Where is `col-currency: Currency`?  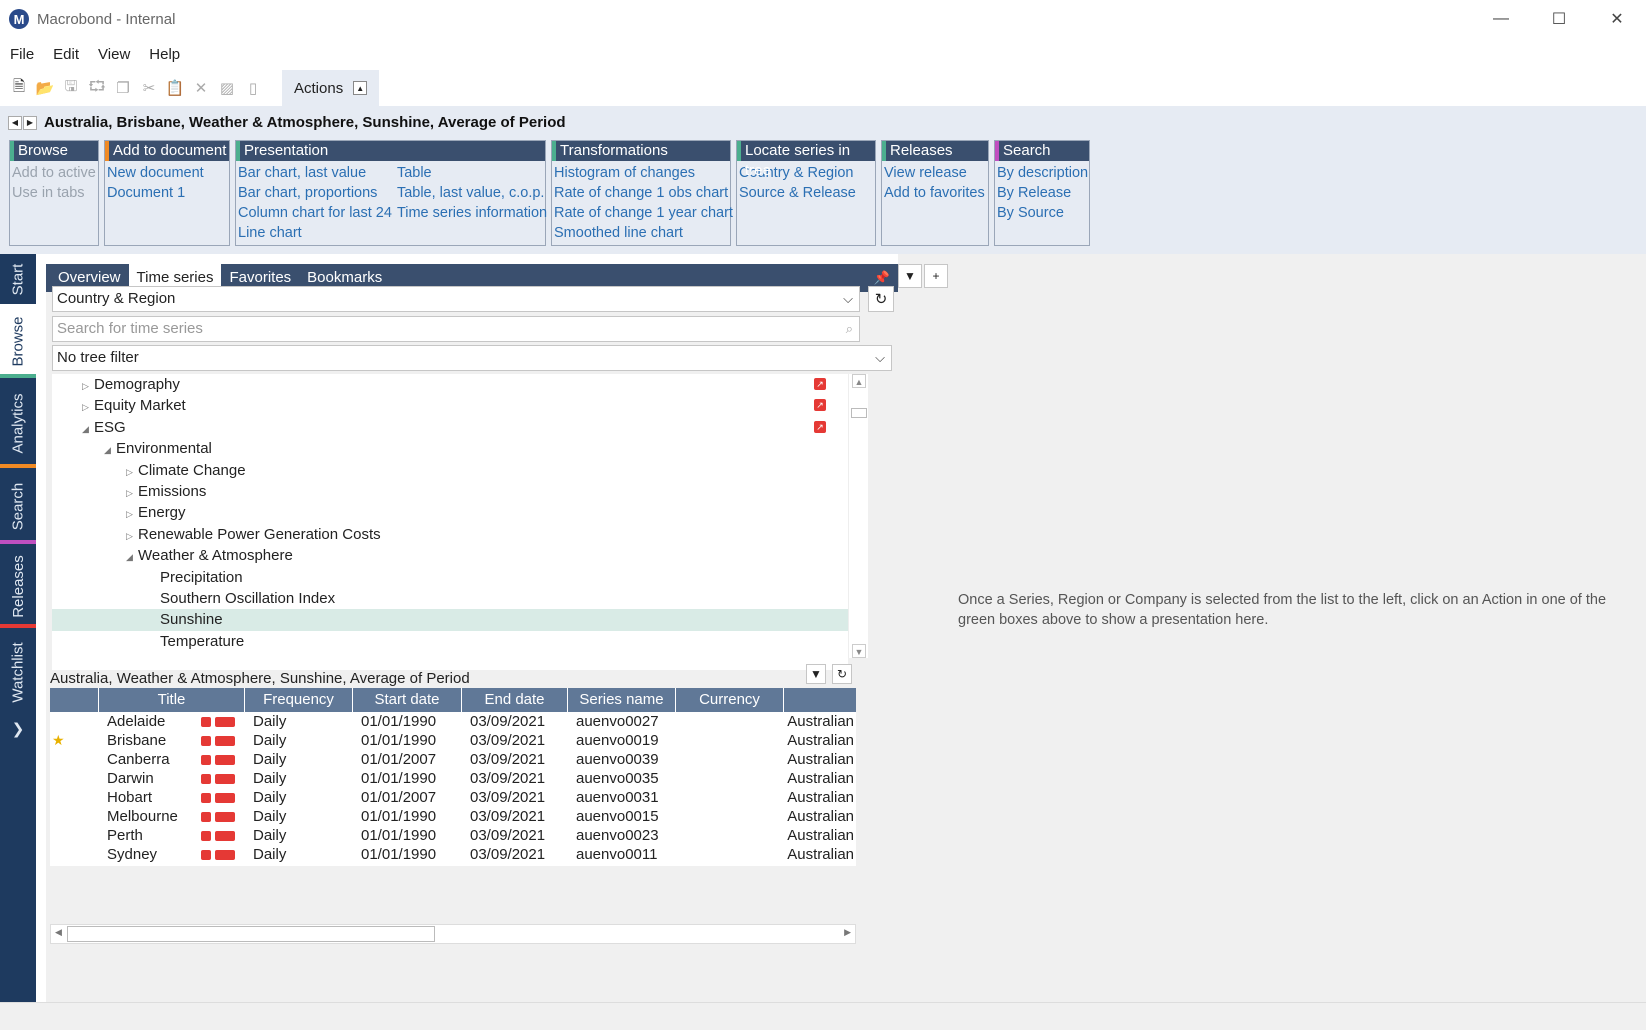
col-currency: Currency is located at coordinates (730, 700).